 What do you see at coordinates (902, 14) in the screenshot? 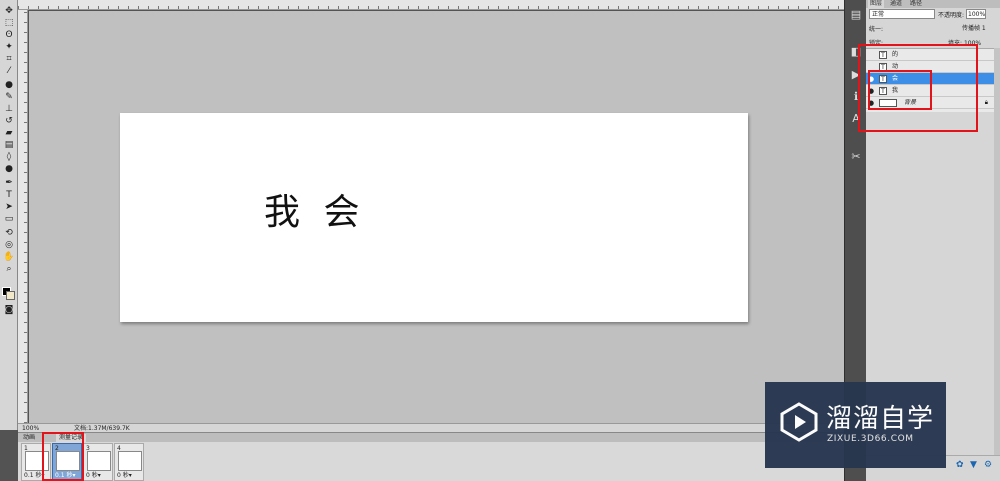
I see `blend-mode-select: 正常` at bounding box center [902, 14].